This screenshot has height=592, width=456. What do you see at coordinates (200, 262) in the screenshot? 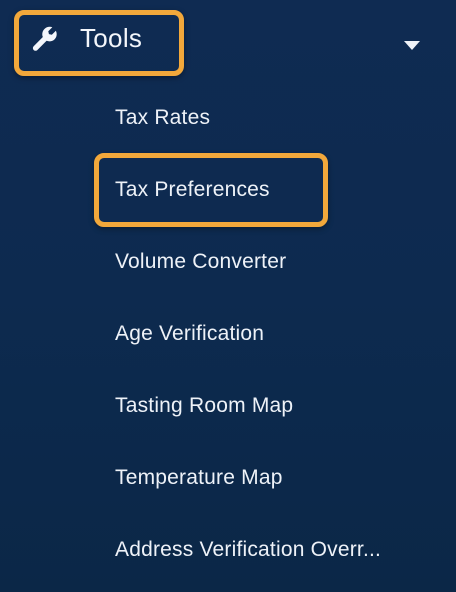
I see `menu-item-volume-converter: Volume Converter` at bounding box center [200, 262].